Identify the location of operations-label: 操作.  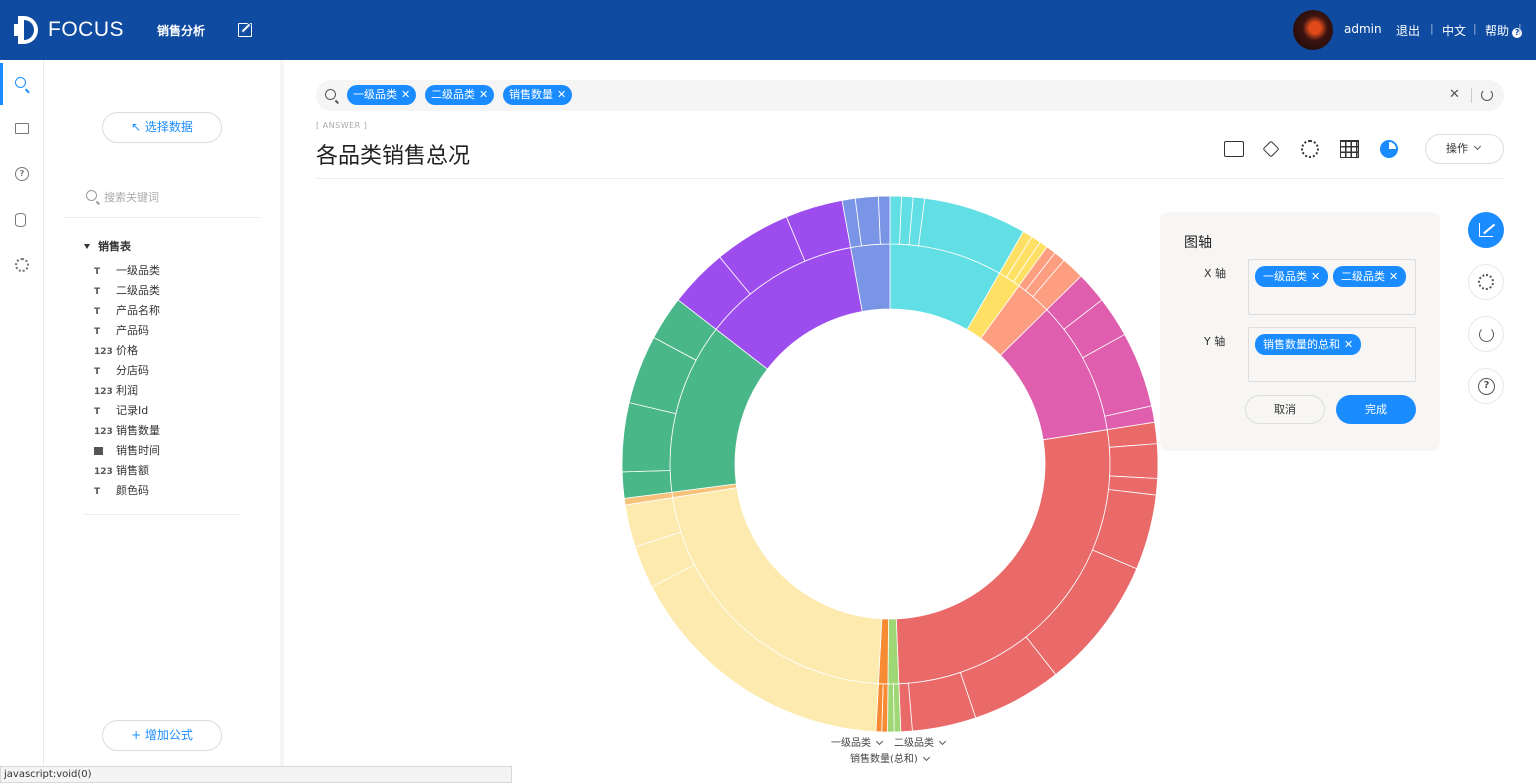
(1457, 148).